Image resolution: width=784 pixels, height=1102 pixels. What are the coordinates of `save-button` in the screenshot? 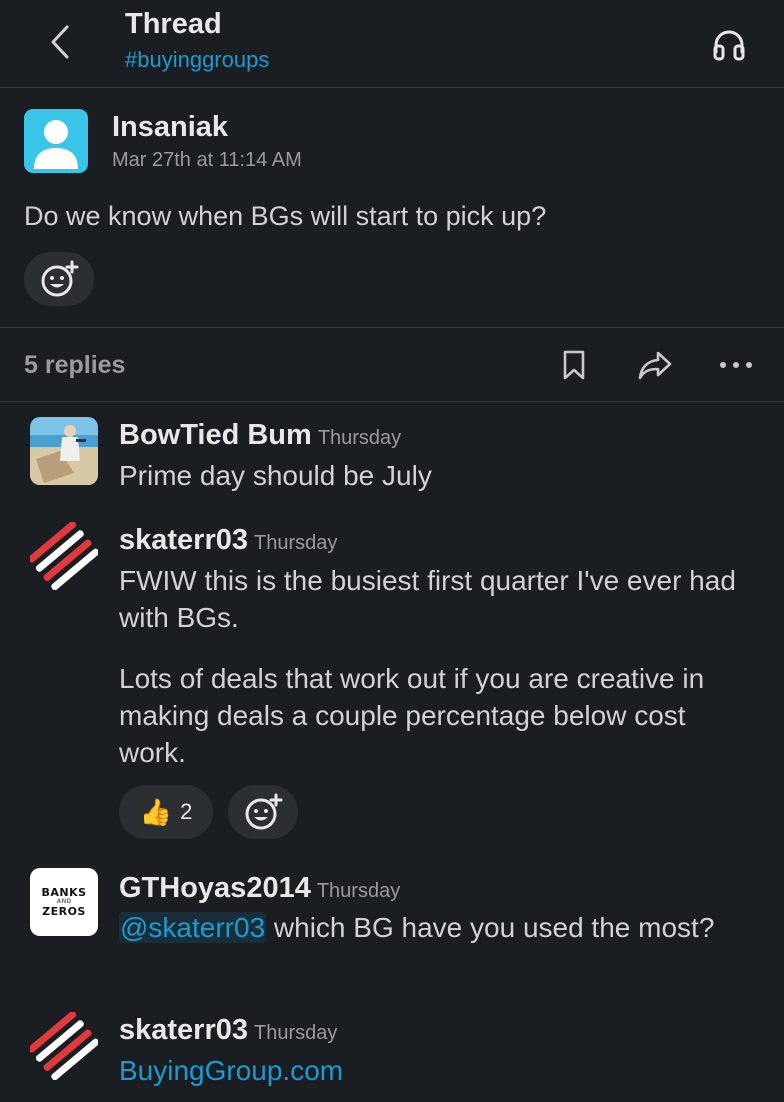 It's located at (574, 365).